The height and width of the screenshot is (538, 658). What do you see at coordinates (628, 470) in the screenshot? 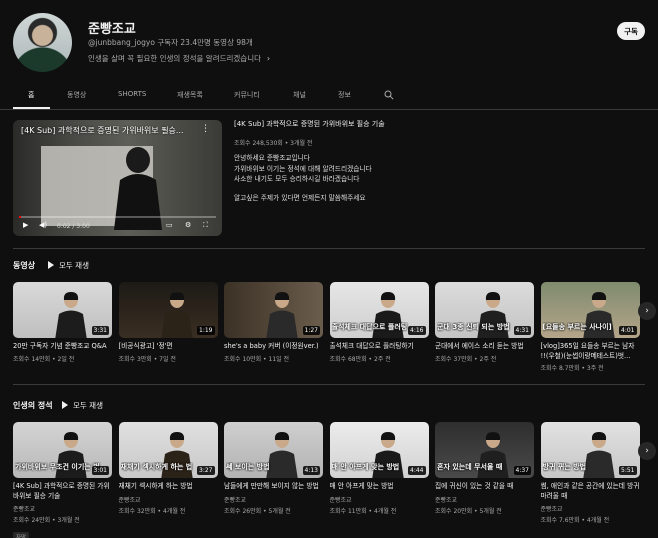
I see `video-duration: 5:51` at bounding box center [628, 470].